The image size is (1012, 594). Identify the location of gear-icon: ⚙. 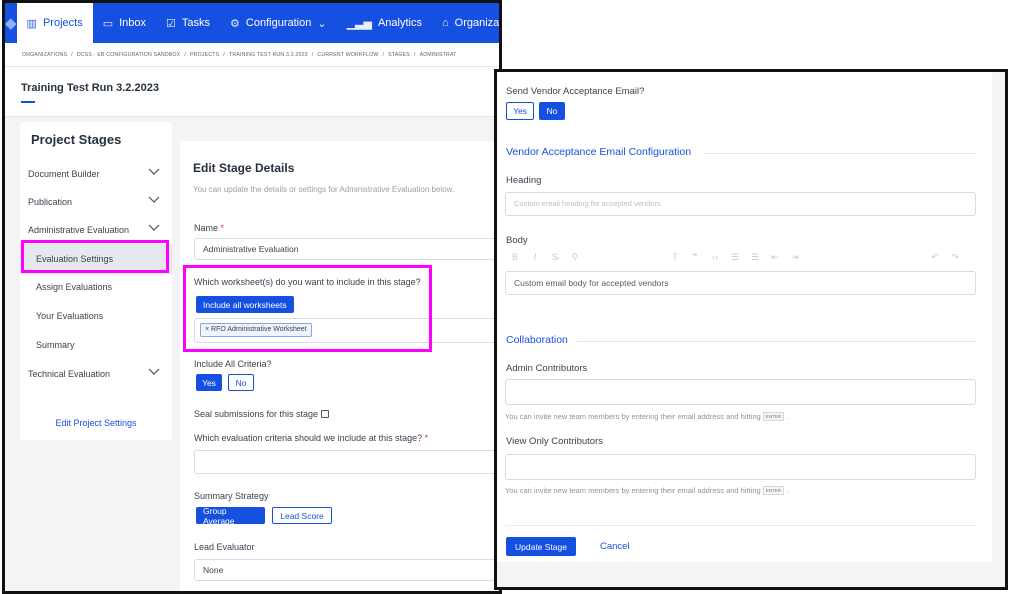
(235, 23).